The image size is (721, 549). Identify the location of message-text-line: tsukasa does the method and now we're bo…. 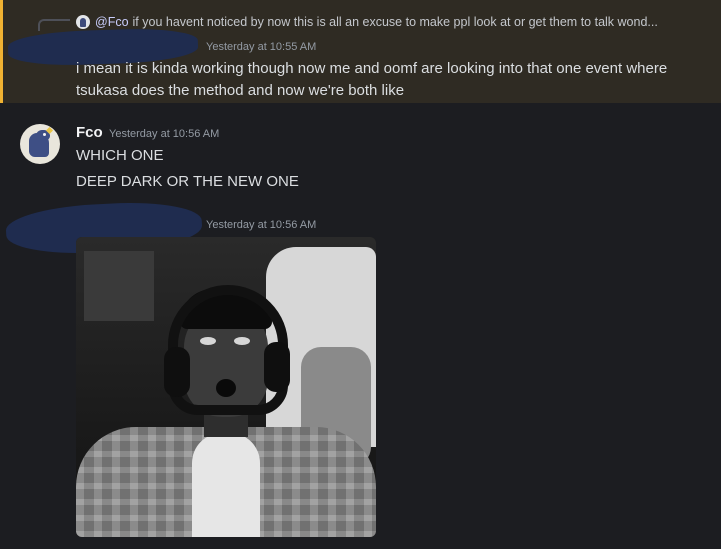
(240, 90).